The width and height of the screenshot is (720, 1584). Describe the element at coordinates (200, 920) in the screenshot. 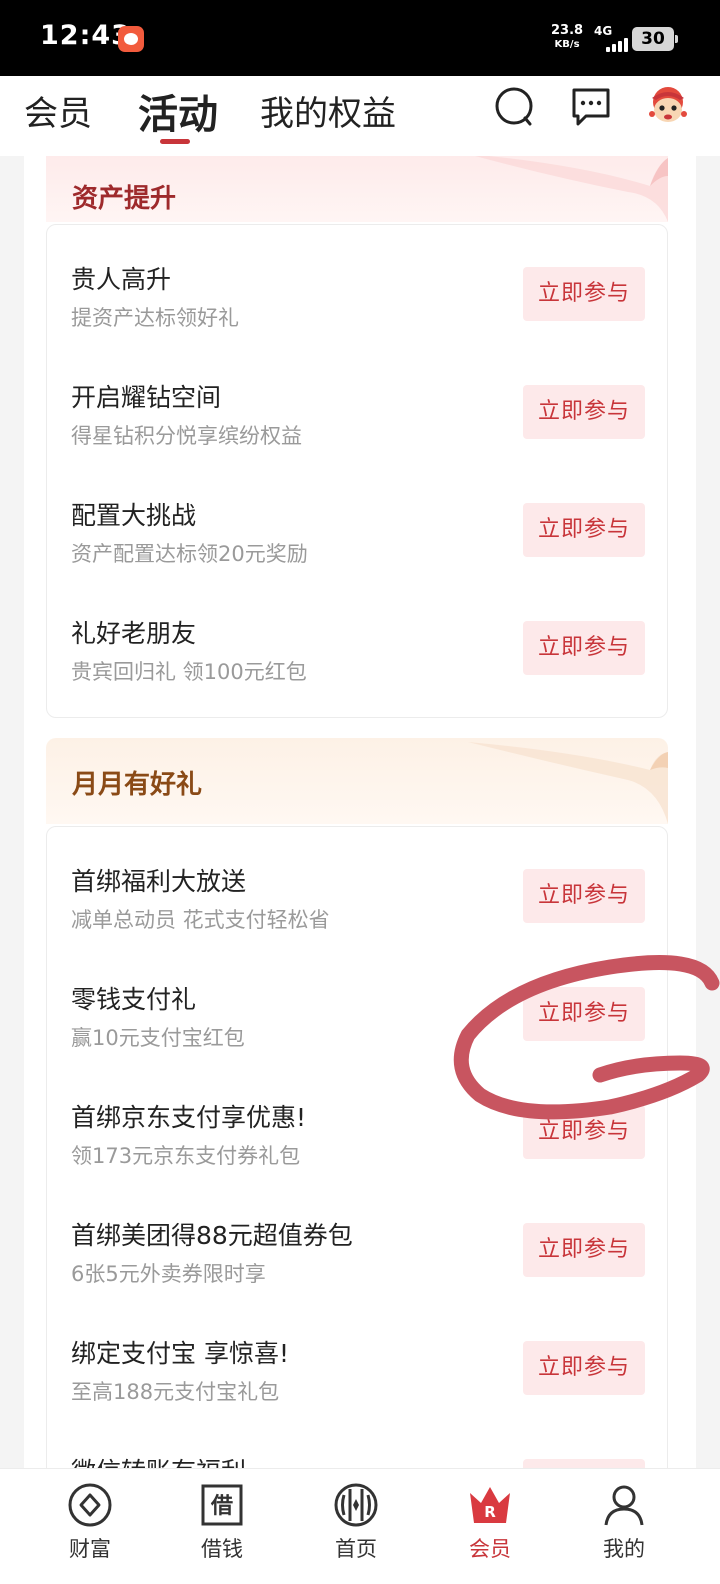

I see `item-subtitle: 减单总动员 花式支付轻松省` at that location.